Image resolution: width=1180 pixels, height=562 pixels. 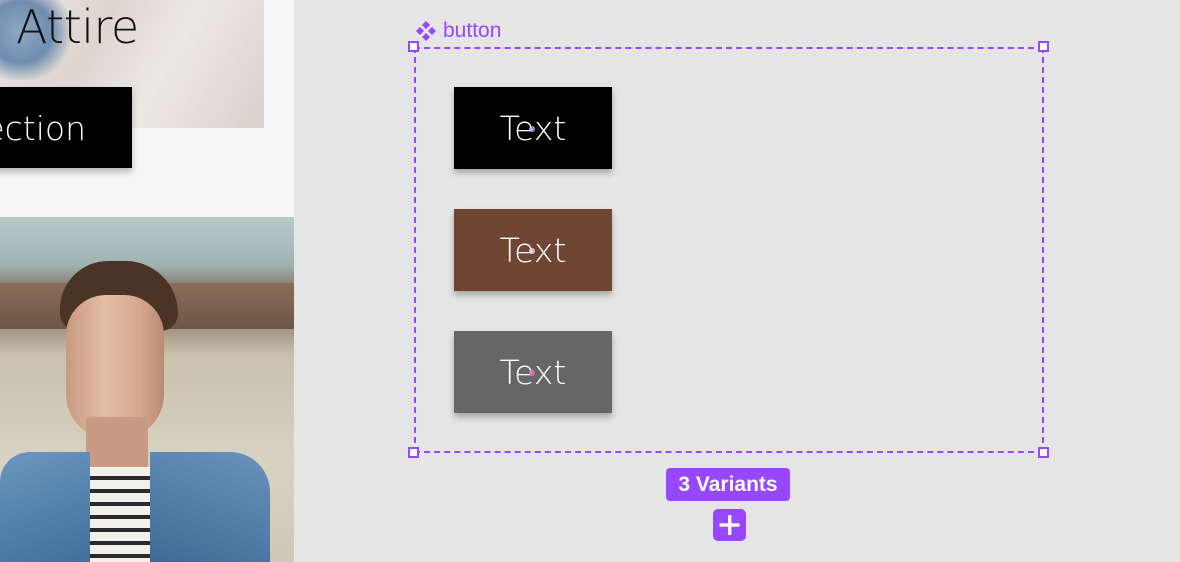 I want to click on component-set-label: button, so click(x=458, y=31).